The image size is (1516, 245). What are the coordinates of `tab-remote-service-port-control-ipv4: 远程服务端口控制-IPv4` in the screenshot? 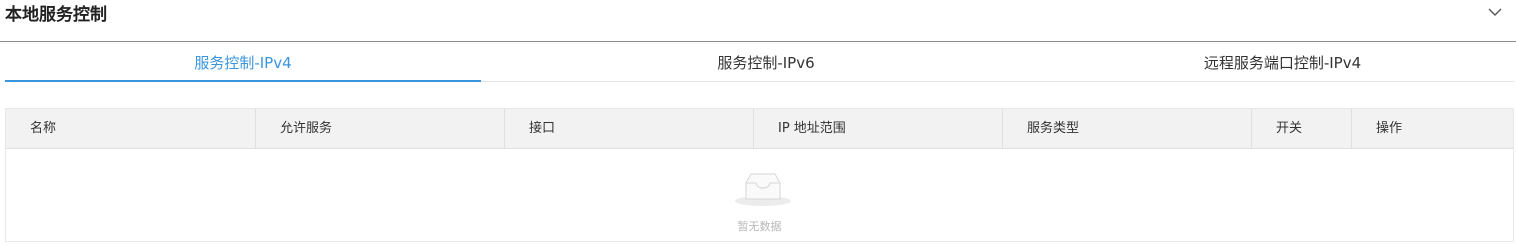 It's located at (1282, 62).